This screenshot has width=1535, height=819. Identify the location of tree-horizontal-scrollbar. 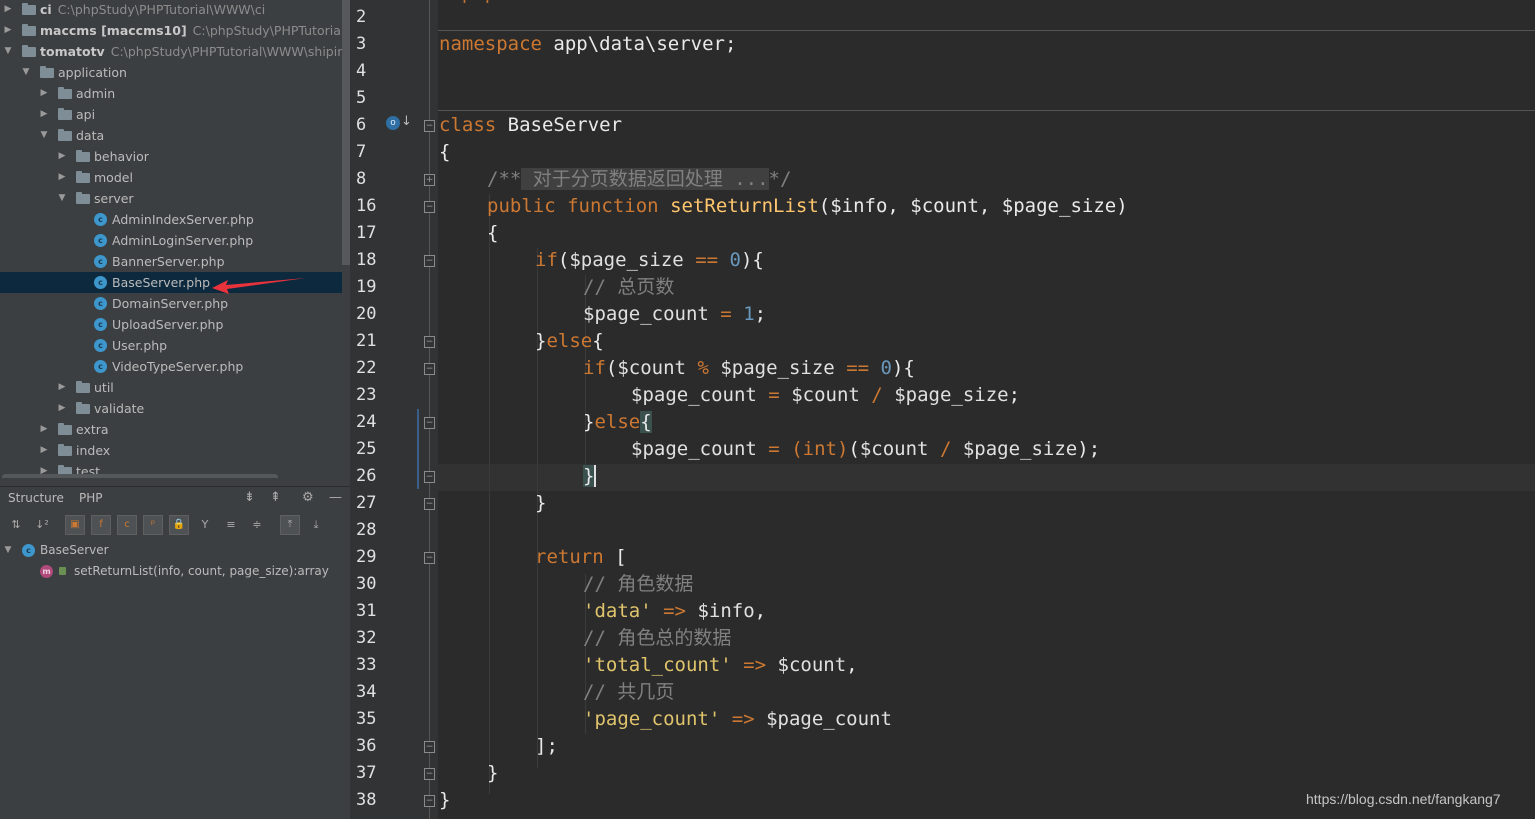
(140, 476).